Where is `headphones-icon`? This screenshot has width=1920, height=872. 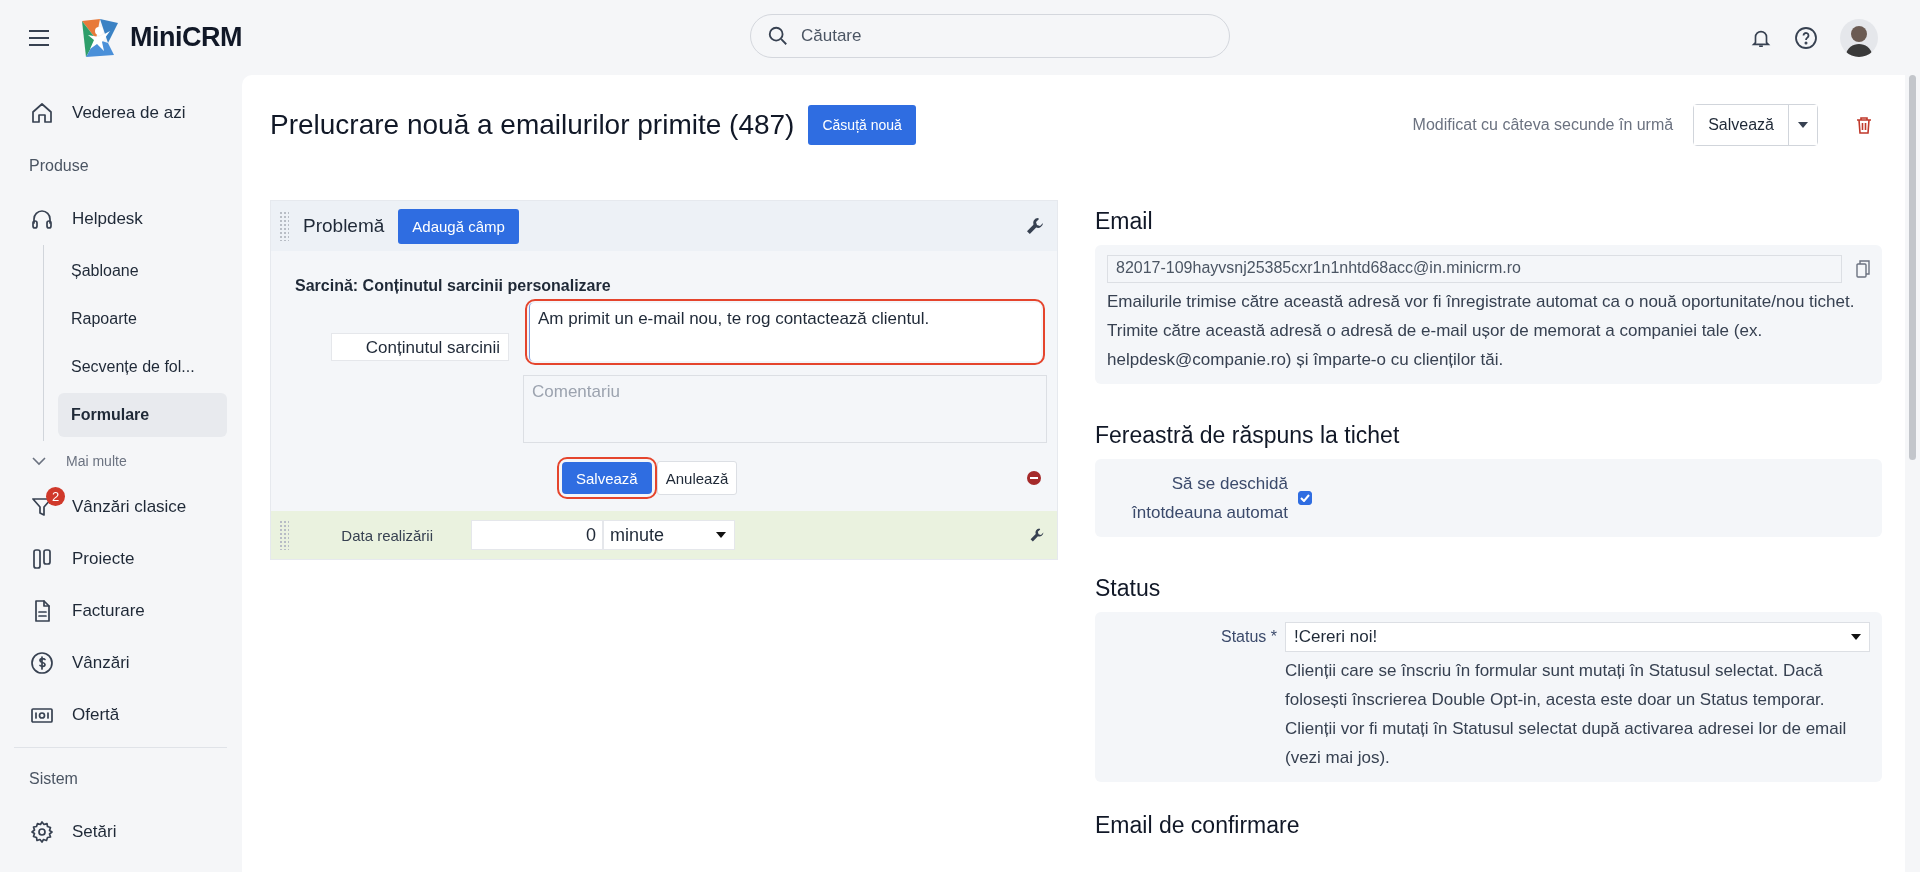
headphones-icon is located at coordinates (42, 219).